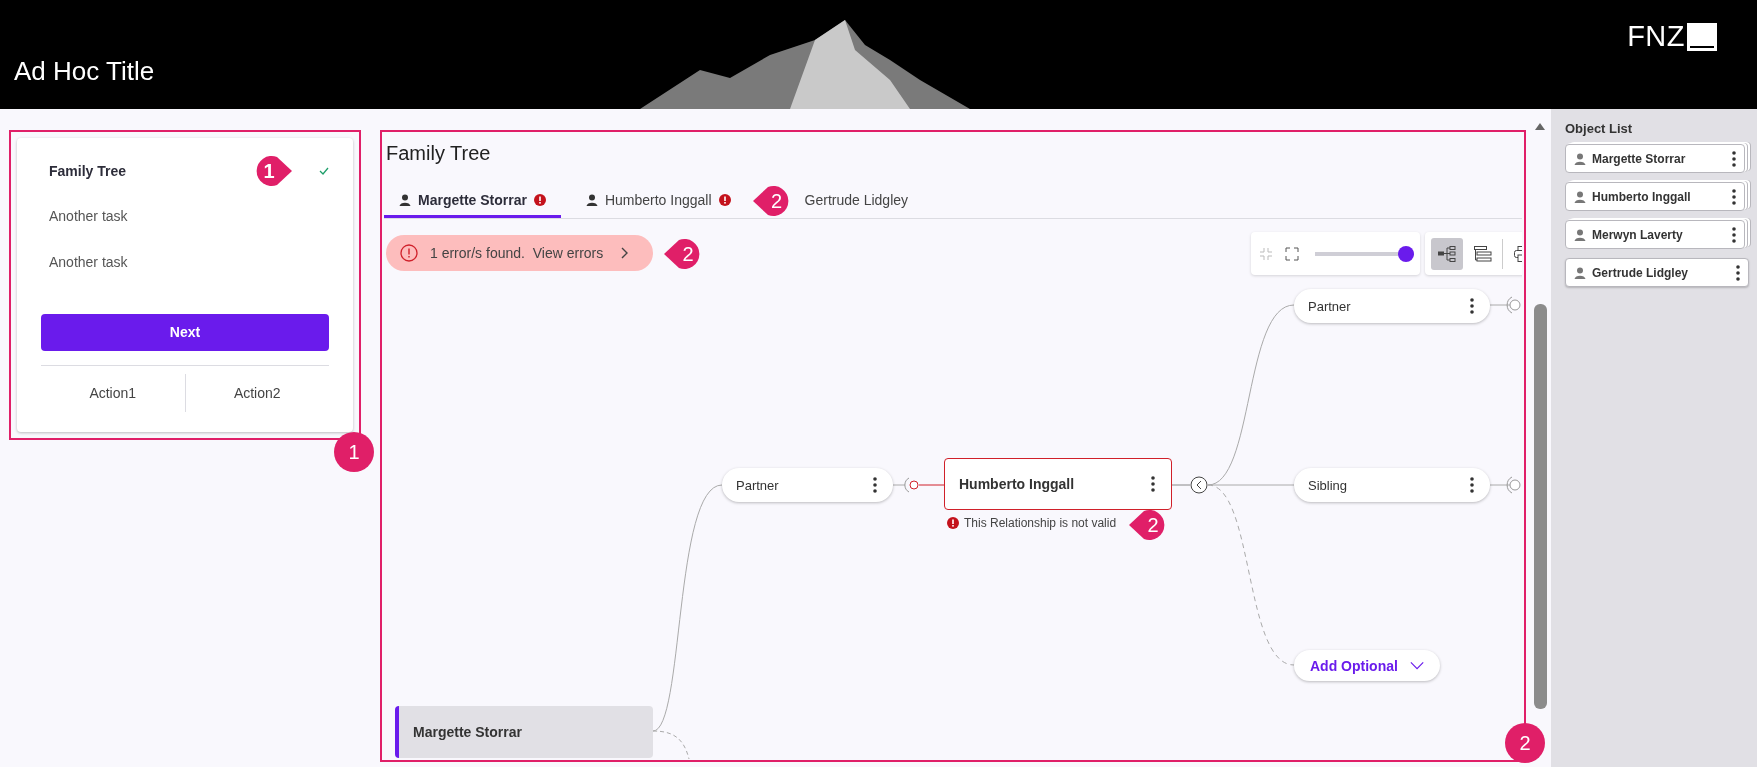  What do you see at coordinates (113, 392) in the screenshot?
I see `action-button: Action1` at bounding box center [113, 392].